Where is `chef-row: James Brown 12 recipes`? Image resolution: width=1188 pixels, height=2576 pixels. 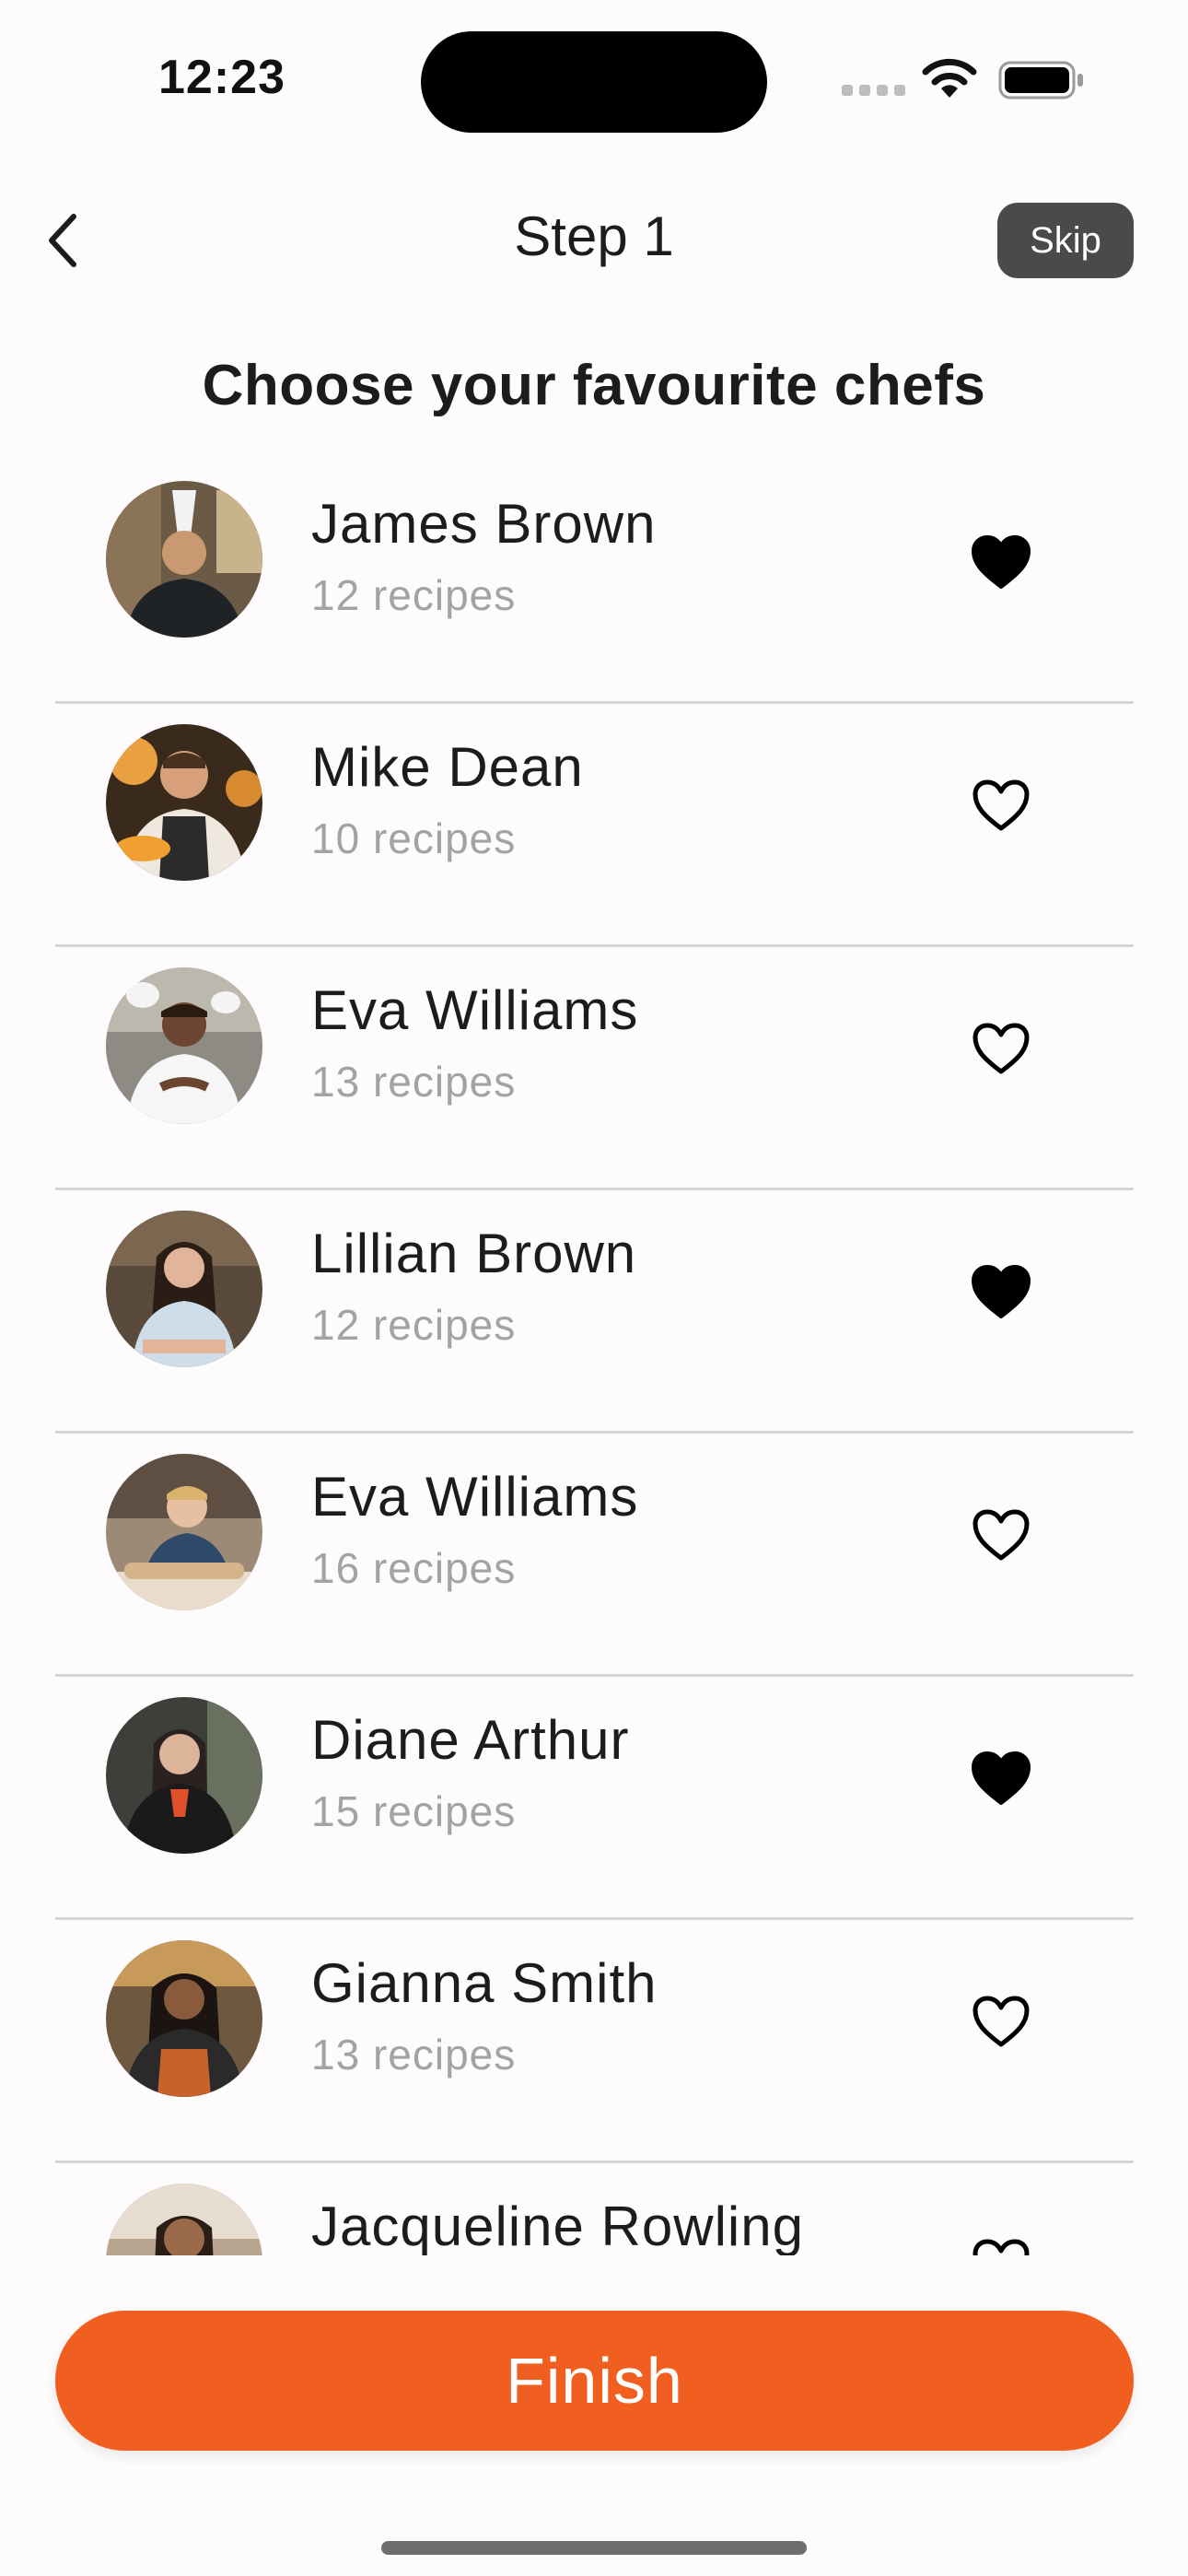 chef-row: James Brown 12 recipes is located at coordinates (594, 582).